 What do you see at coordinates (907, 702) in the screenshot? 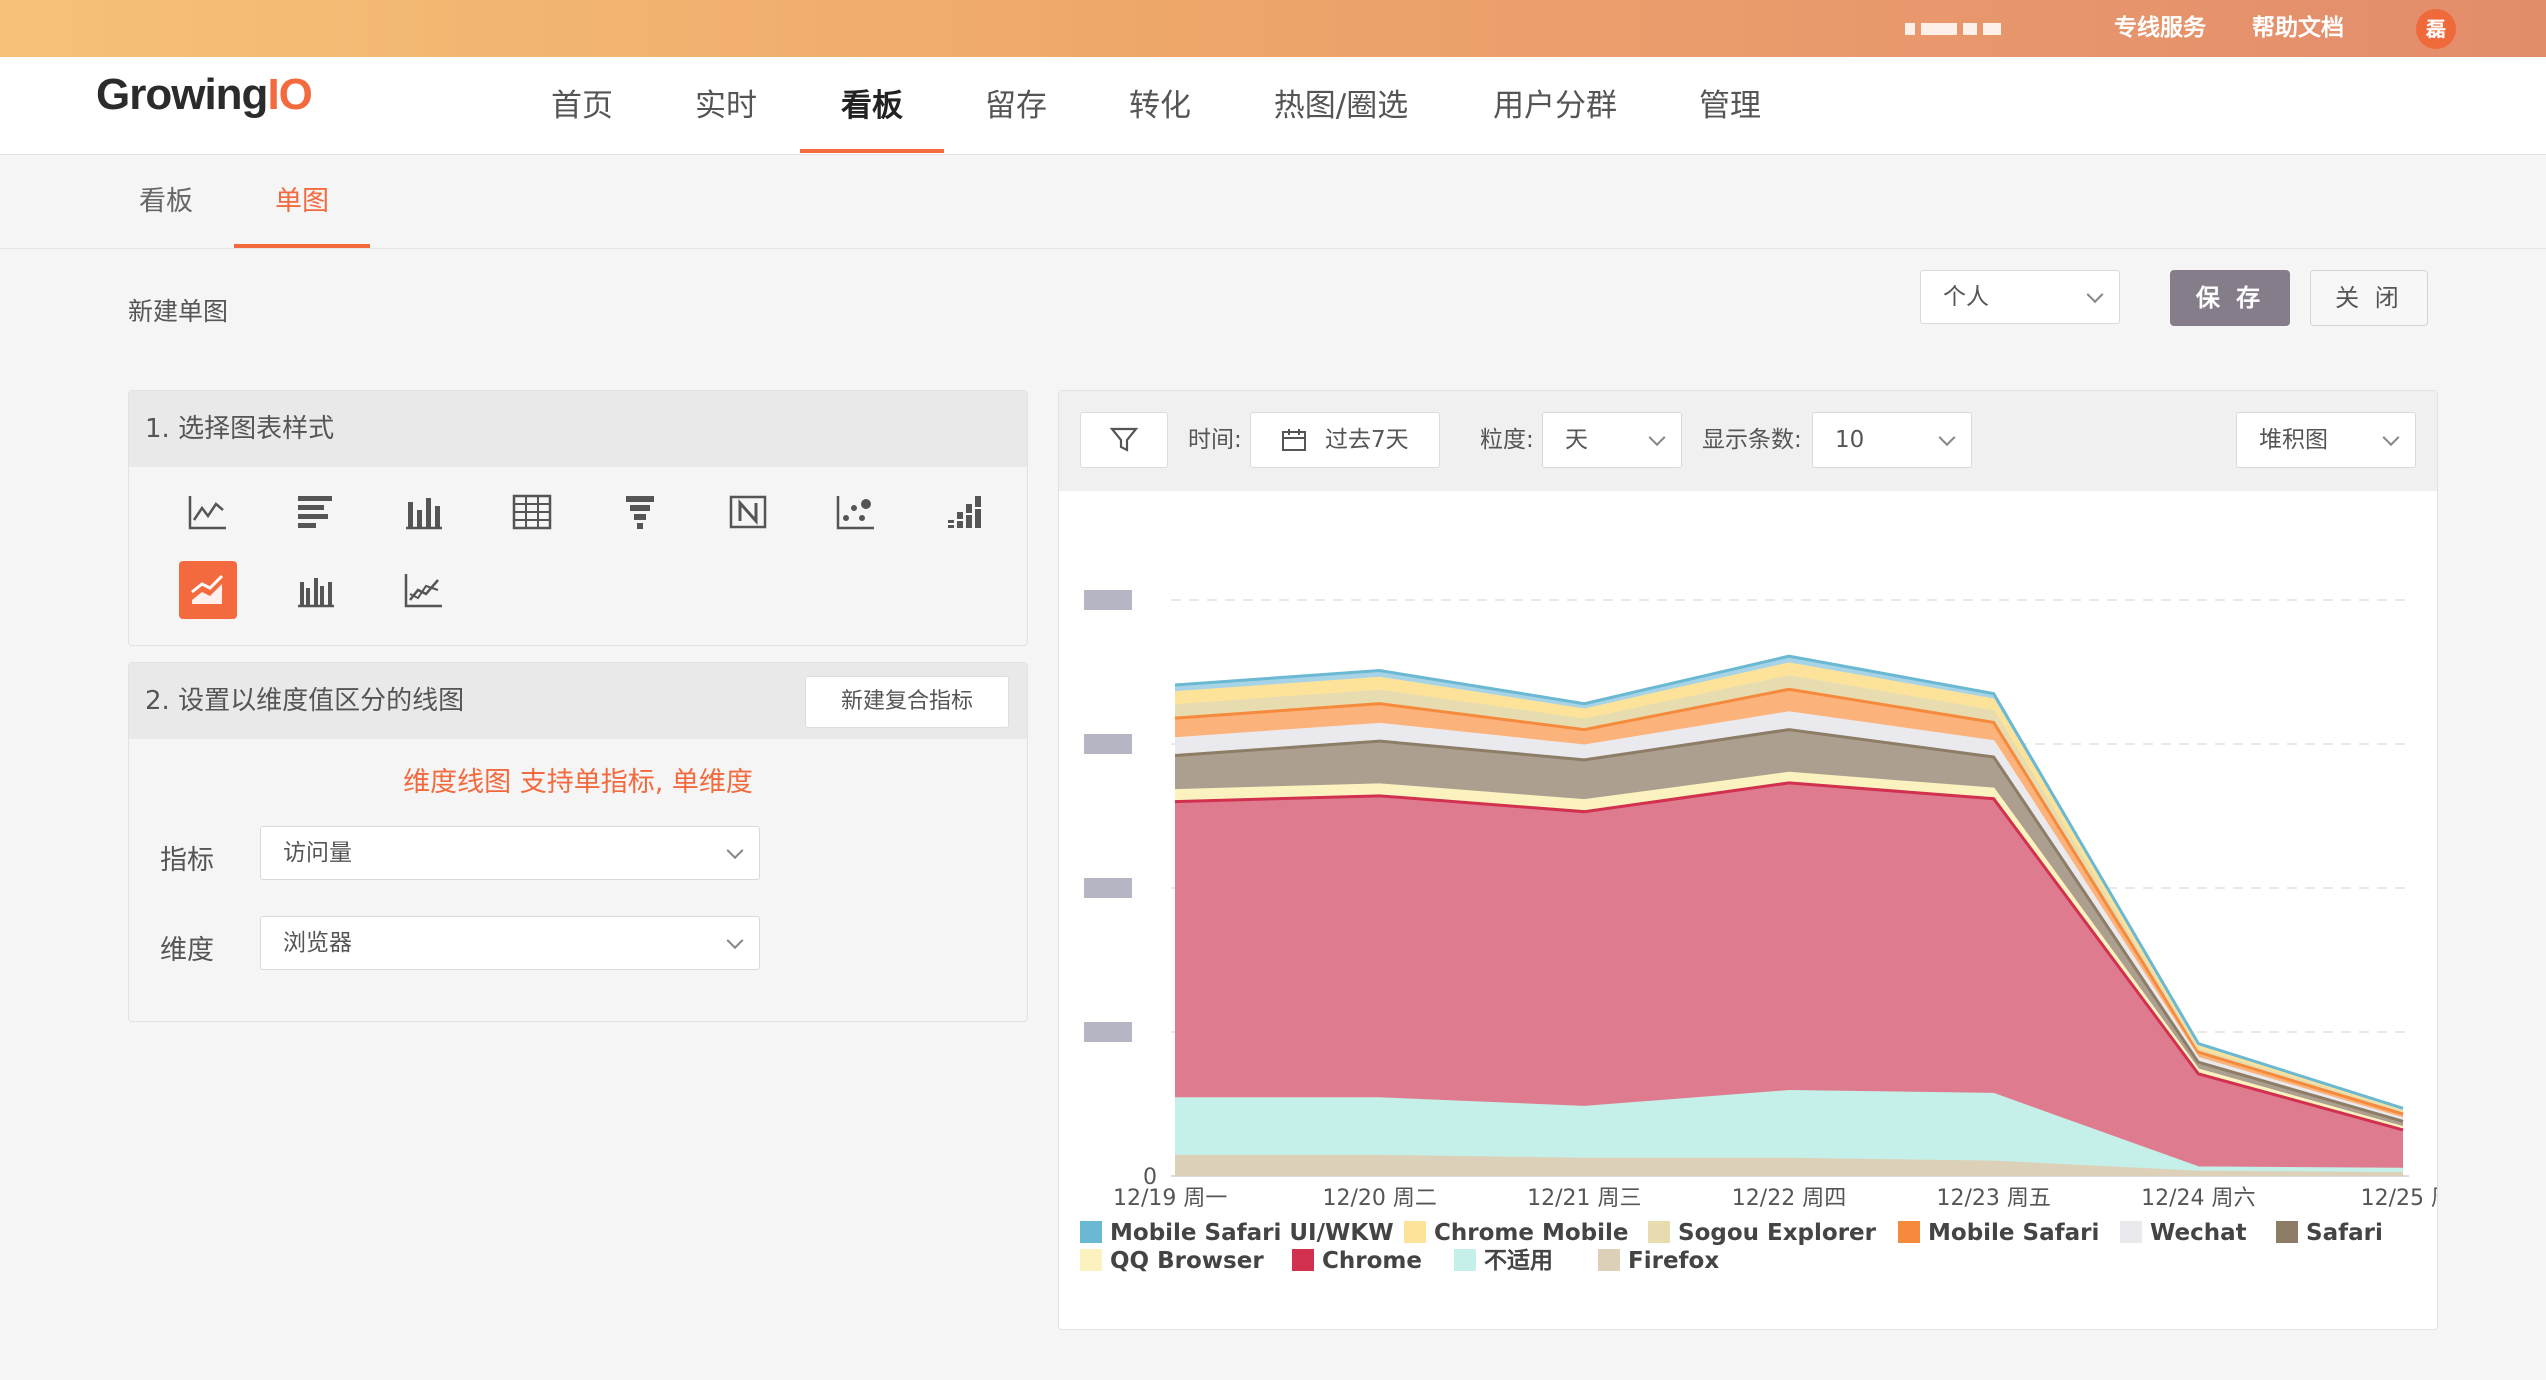
I see `new-composite-metric-button: 新建复合指标` at bounding box center [907, 702].